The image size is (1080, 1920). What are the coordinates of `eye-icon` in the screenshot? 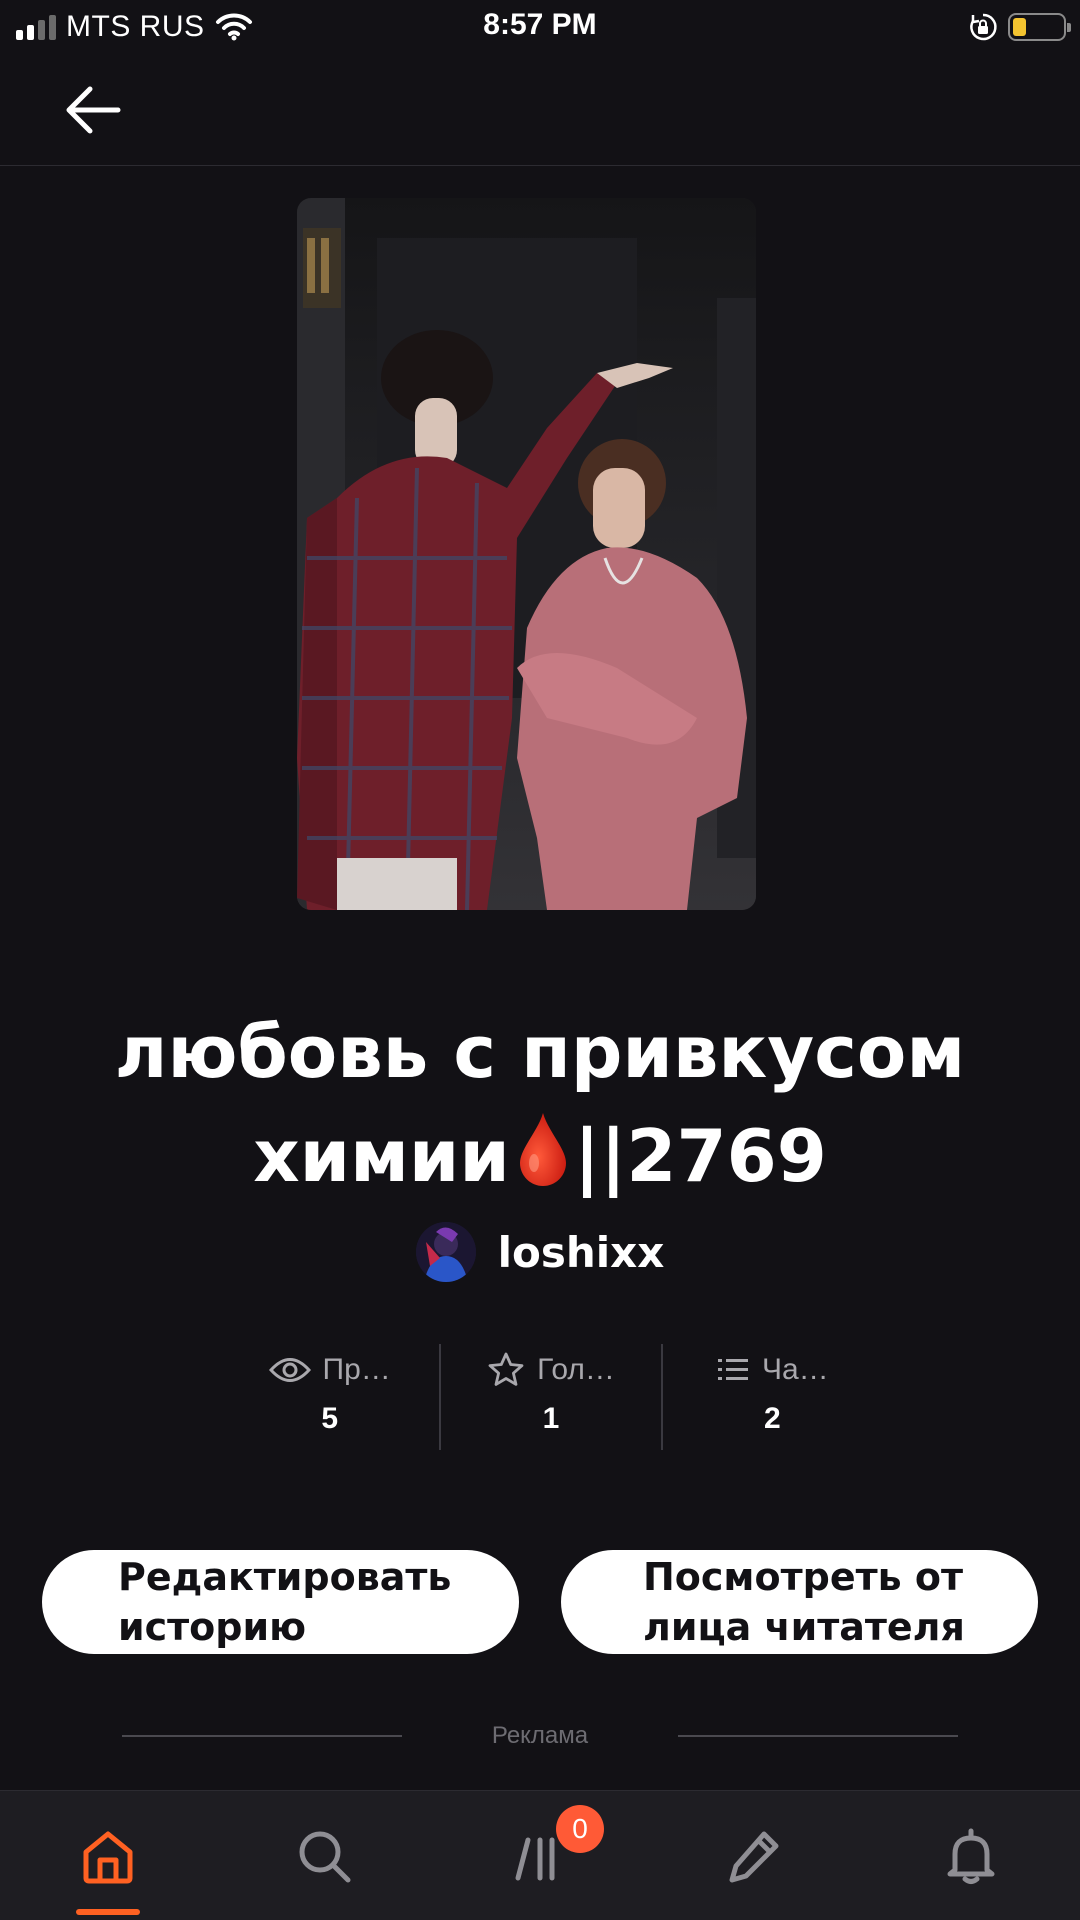 It's located at (289, 1370).